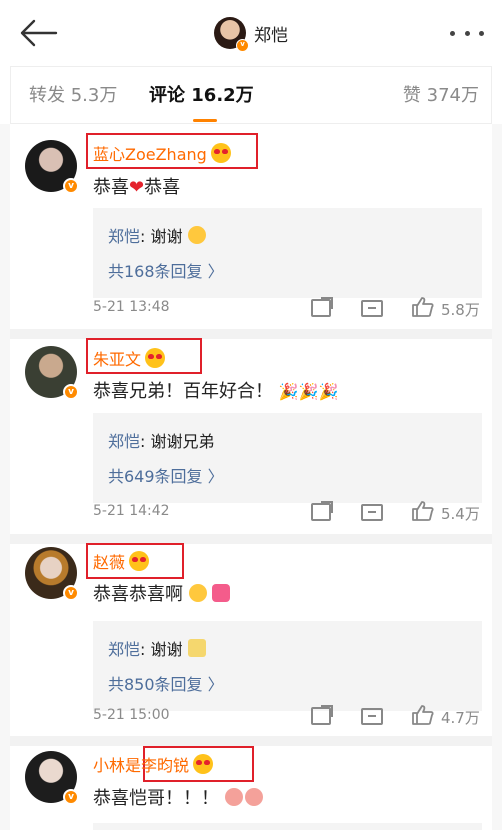 Image resolution: width=502 pixels, height=830 pixels. I want to click on title-wrap: v 郑恺, so click(251, 34).